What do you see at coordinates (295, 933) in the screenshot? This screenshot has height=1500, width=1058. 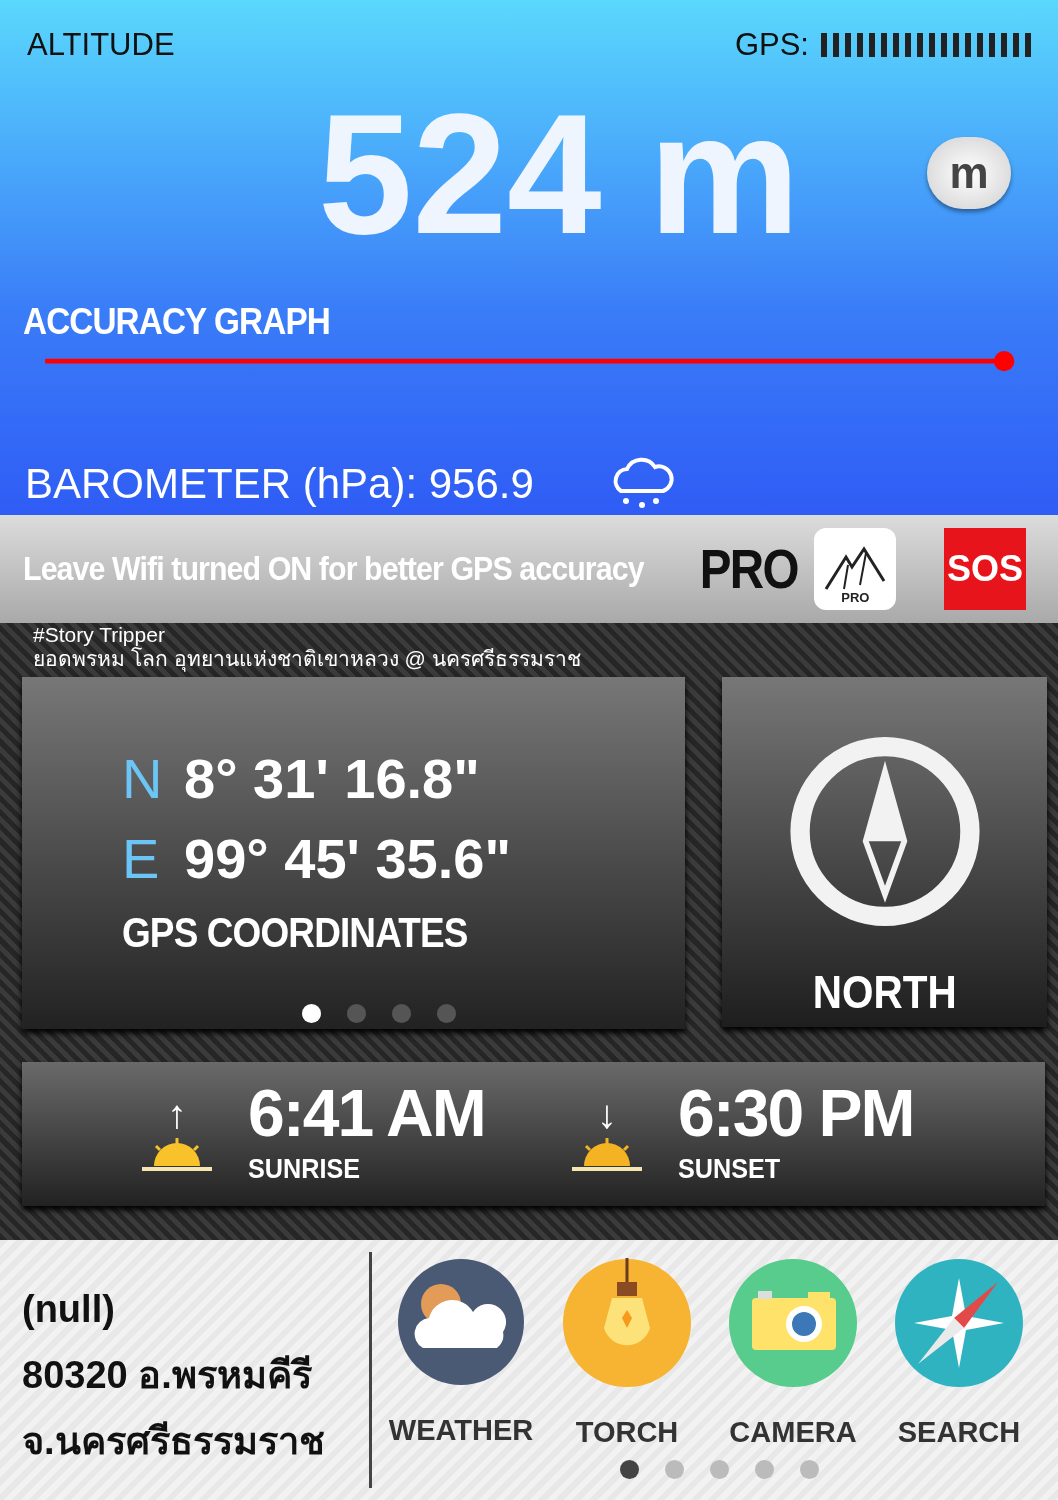 I see `coordinates-label: GPS COORDINATES` at bounding box center [295, 933].